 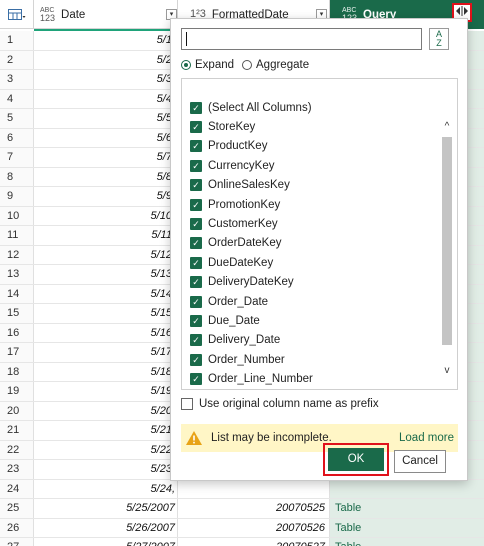 What do you see at coordinates (426, 438) in the screenshot?
I see `load-more-link: Load more` at bounding box center [426, 438].